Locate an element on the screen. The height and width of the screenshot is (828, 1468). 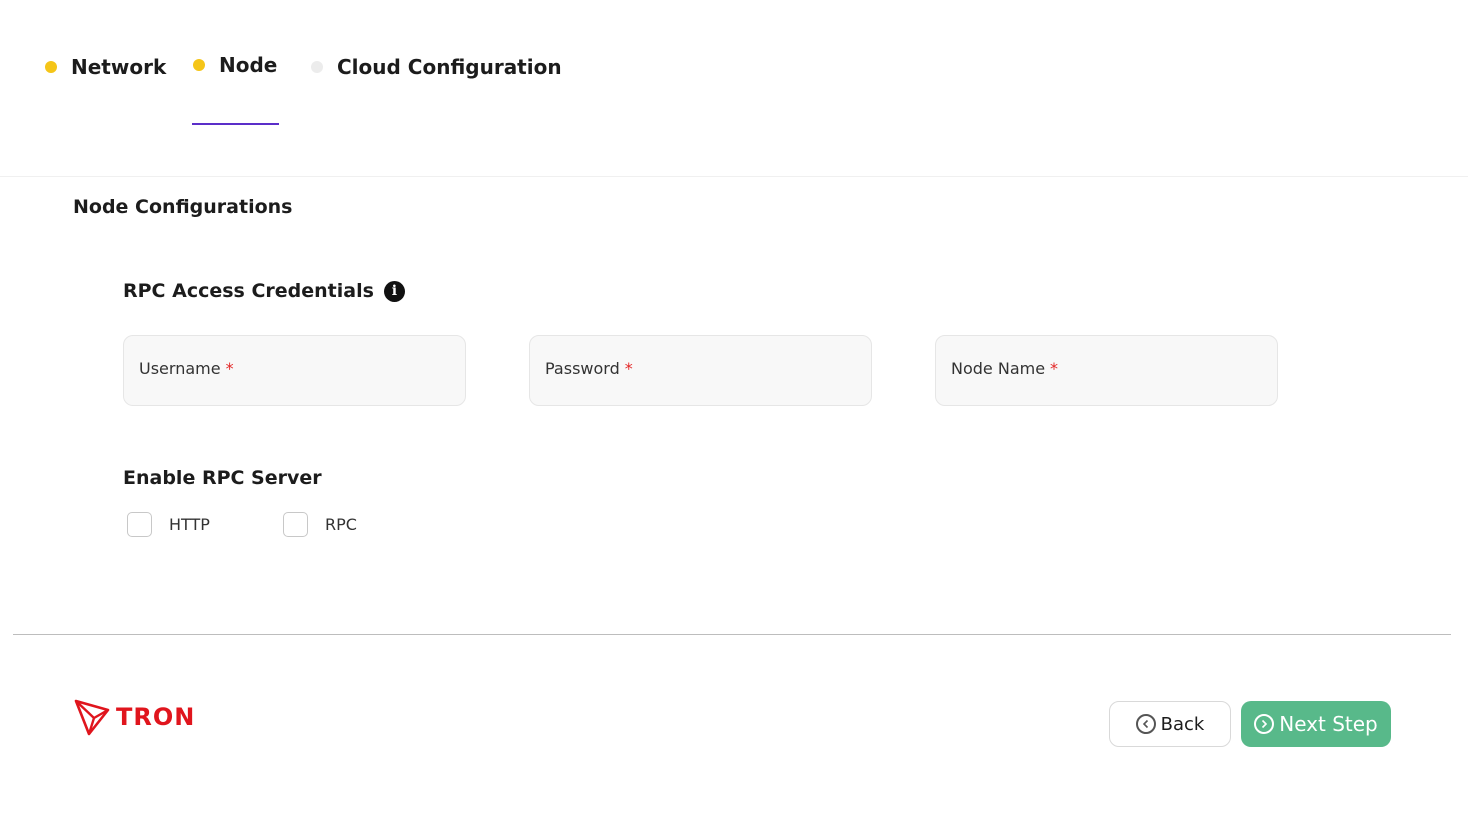
tab-network: Network is located at coordinates (105, 67).